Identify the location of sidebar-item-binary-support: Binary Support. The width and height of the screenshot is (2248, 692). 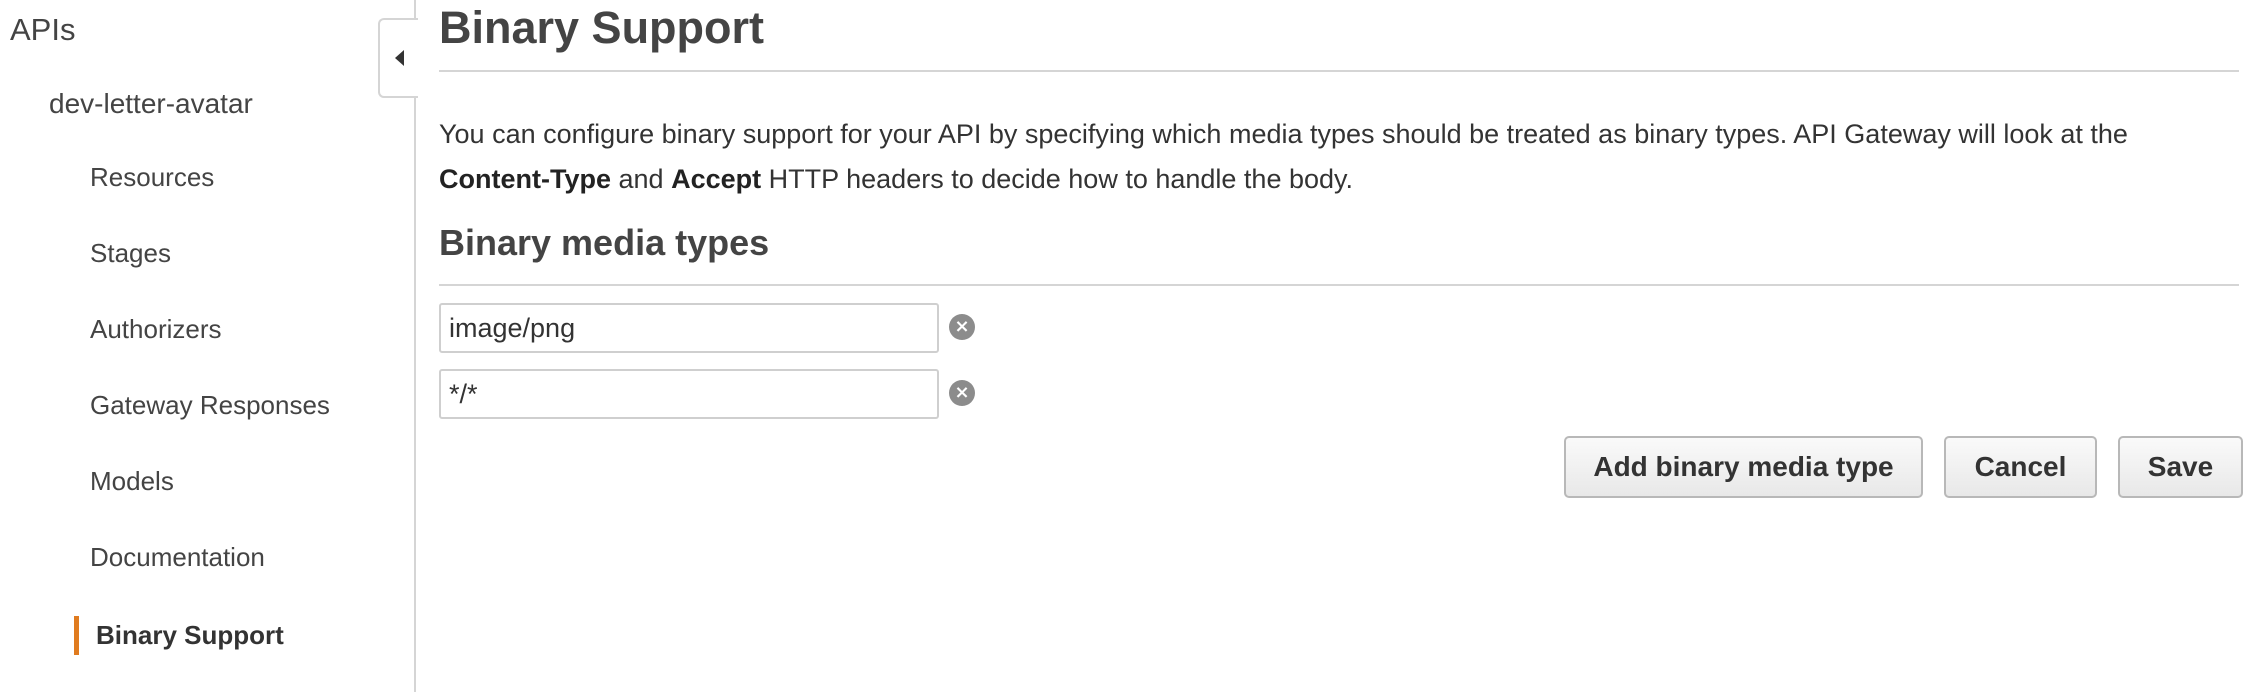
(190, 635).